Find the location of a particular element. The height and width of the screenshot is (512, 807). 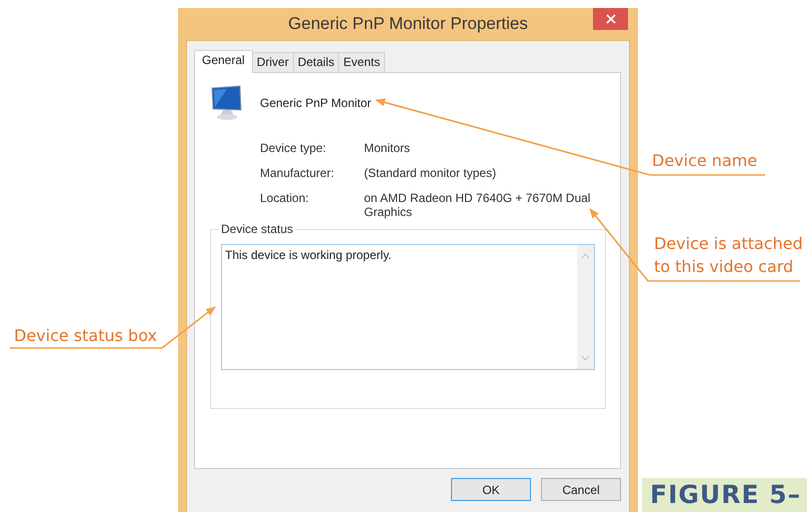

callout-label: Device status box is located at coordinates (85, 336).